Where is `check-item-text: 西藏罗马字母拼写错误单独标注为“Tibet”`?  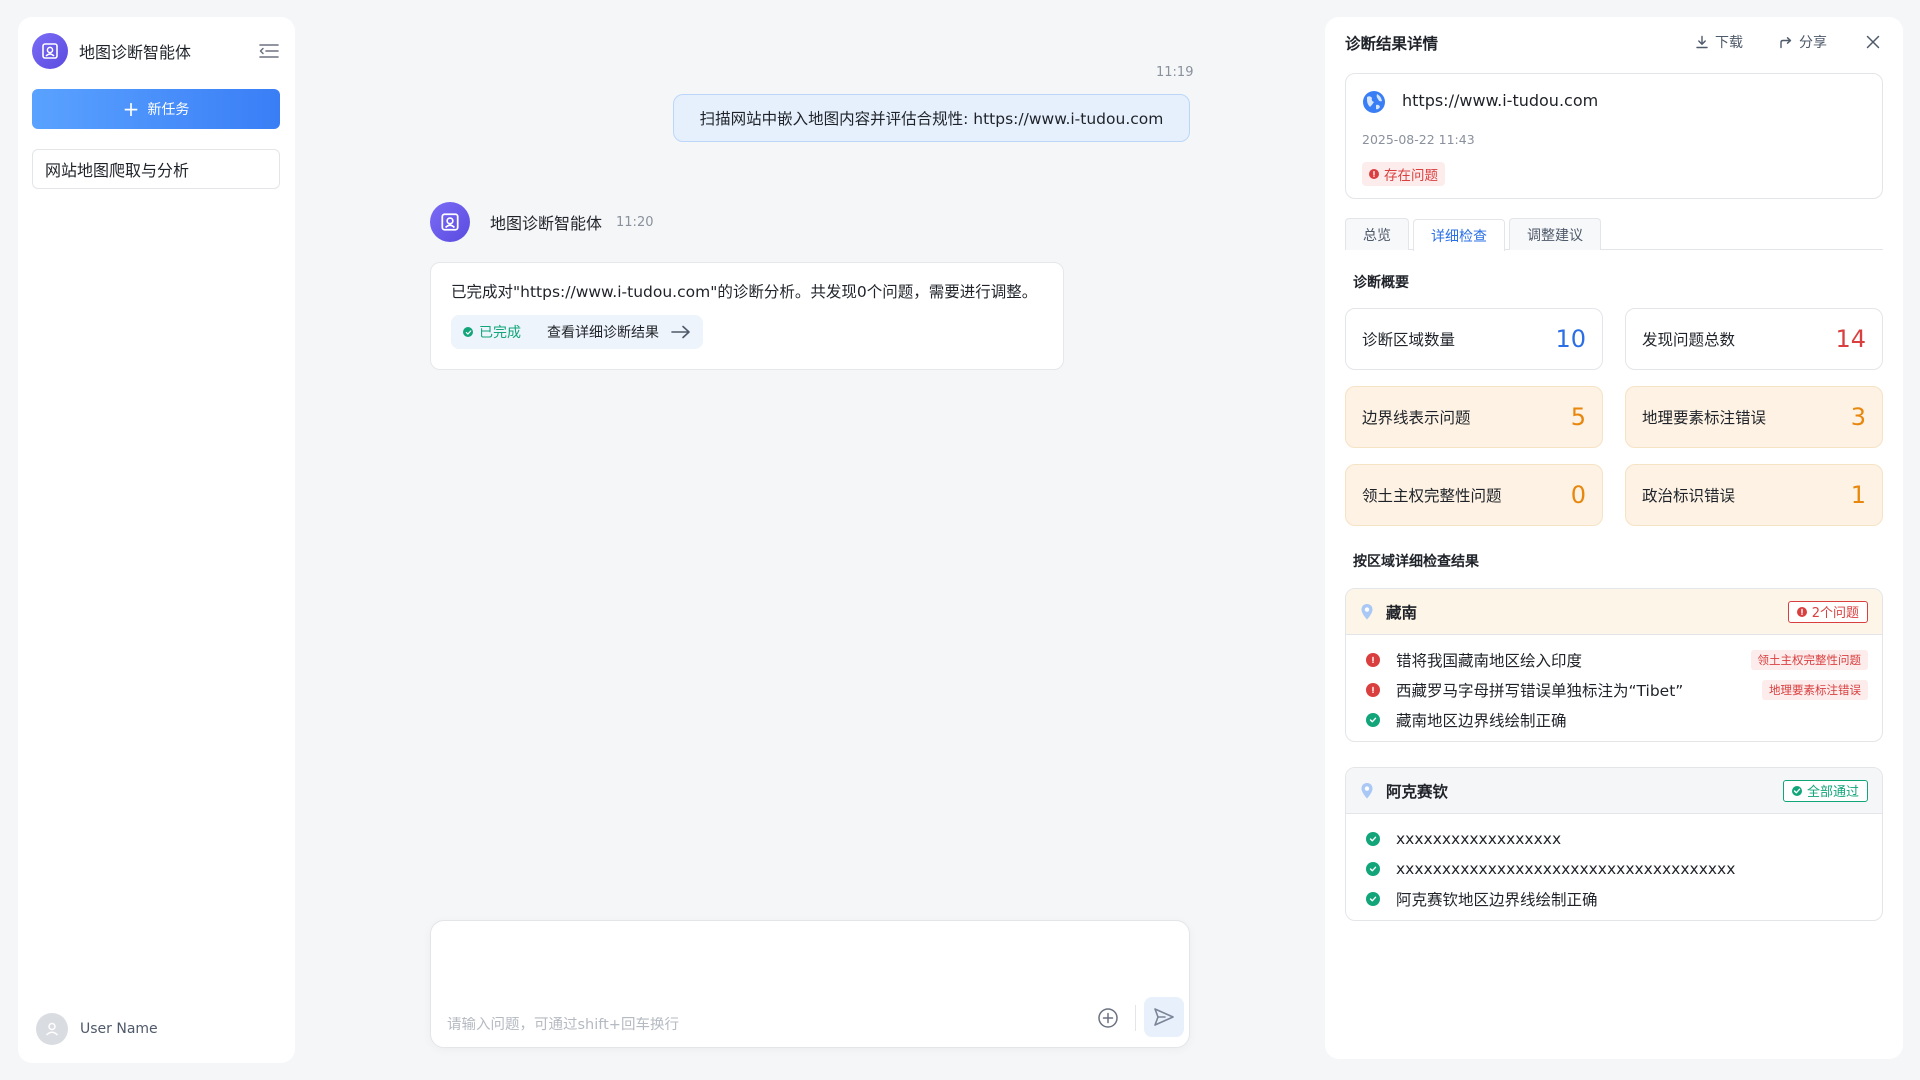 check-item-text: 西藏罗马字母拼写错误单独标注为“Tibet” is located at coordinates (1540, 691).